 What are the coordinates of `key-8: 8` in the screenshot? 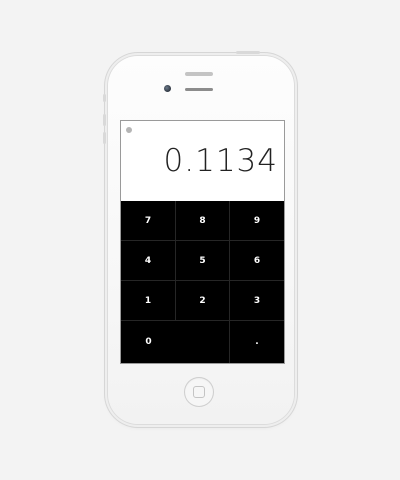 It's located at (203, 221).